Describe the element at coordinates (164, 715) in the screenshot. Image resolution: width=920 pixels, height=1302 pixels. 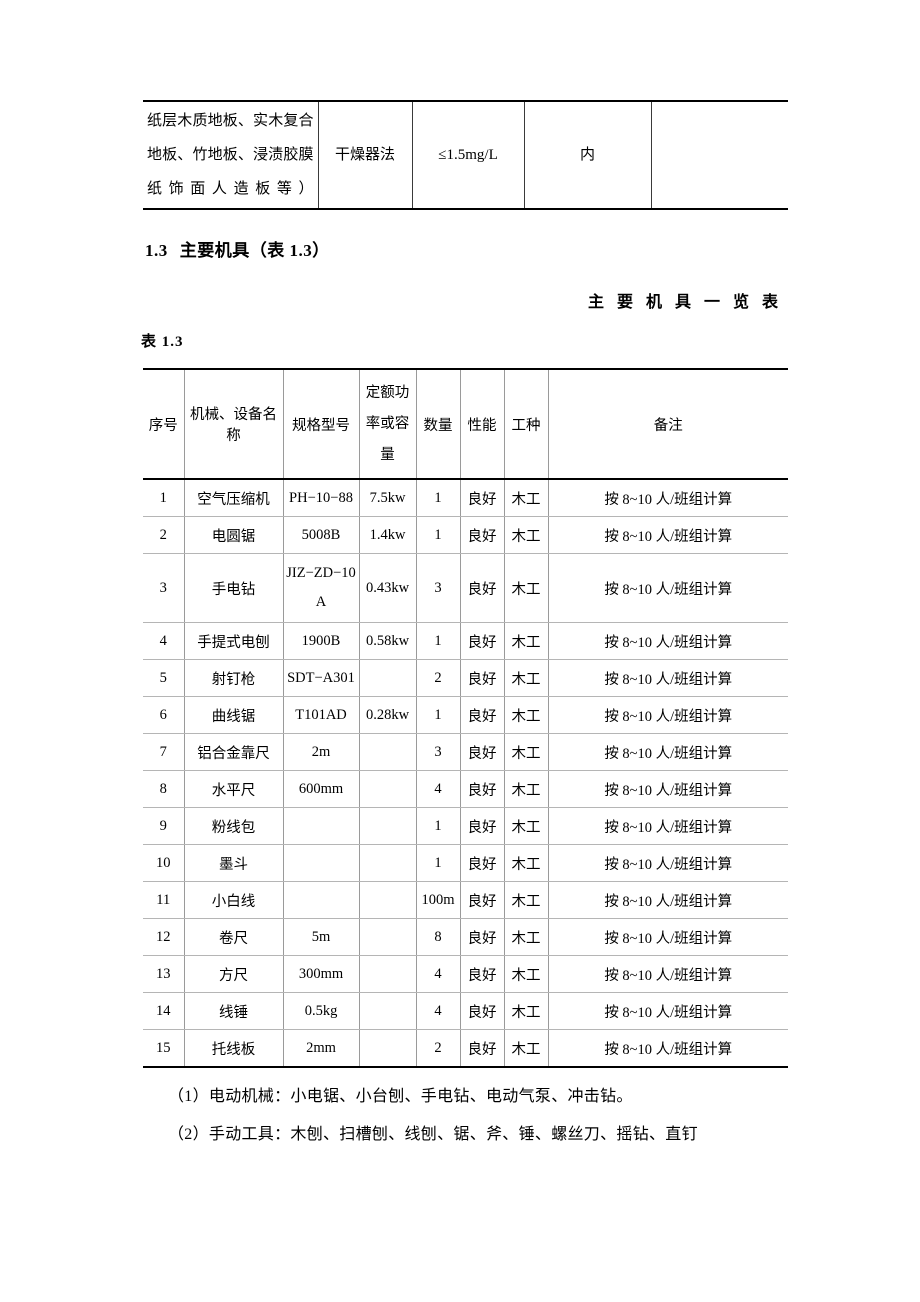
I see `cell-no: 6` at that location.